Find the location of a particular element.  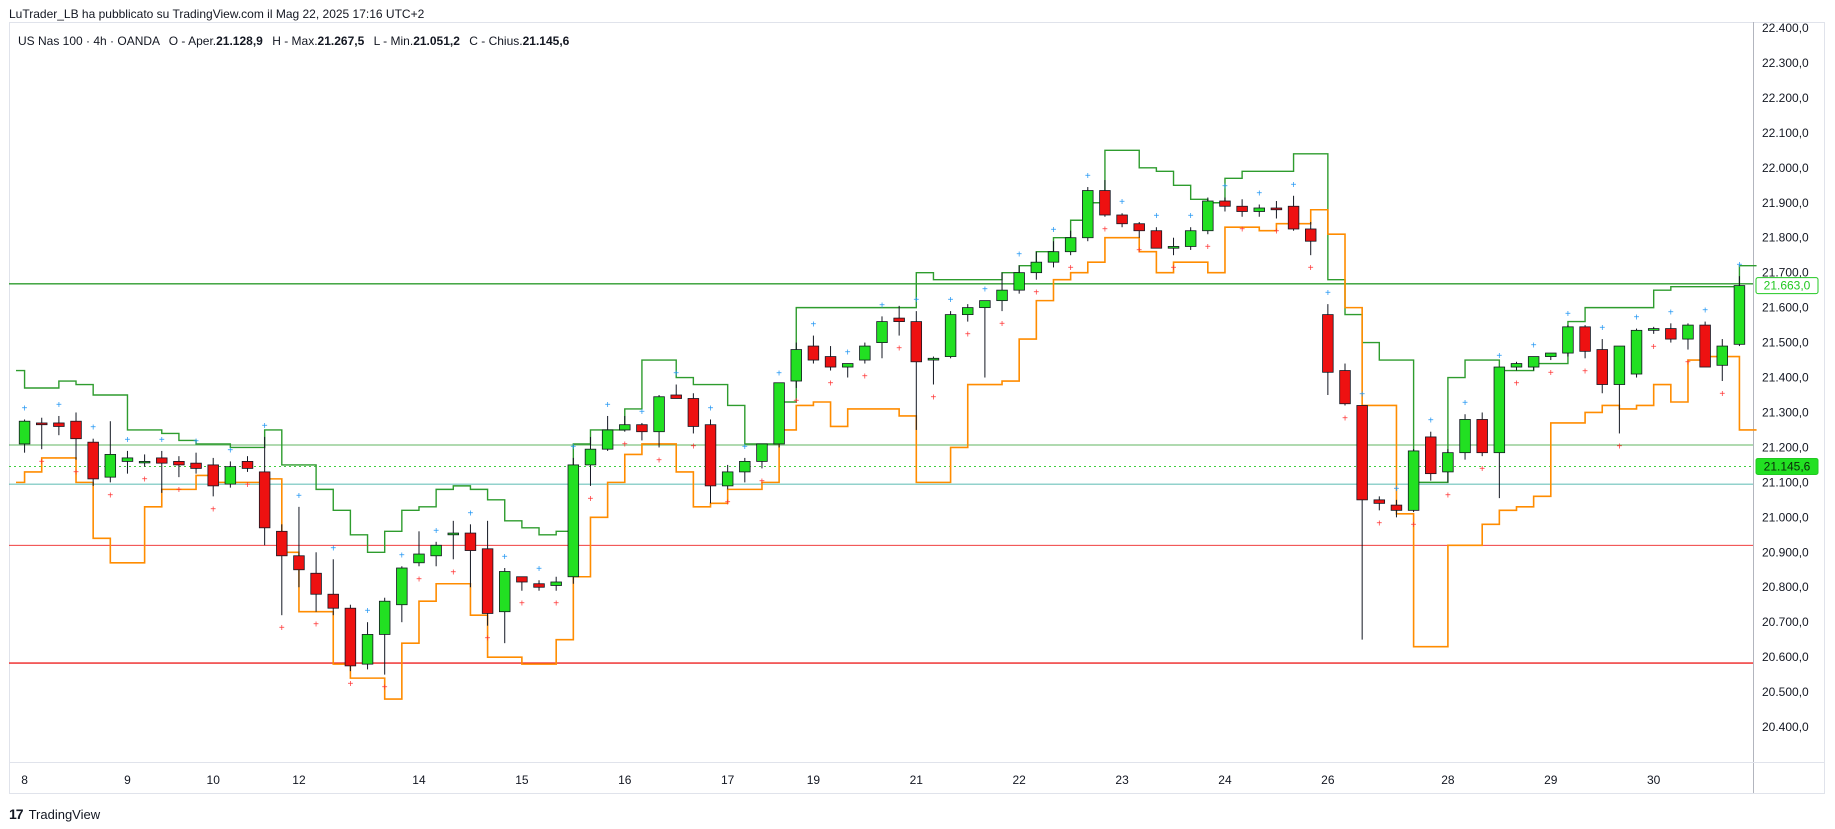

tradingview-logo: 17 TradingView is located at coordinates (54, 814).